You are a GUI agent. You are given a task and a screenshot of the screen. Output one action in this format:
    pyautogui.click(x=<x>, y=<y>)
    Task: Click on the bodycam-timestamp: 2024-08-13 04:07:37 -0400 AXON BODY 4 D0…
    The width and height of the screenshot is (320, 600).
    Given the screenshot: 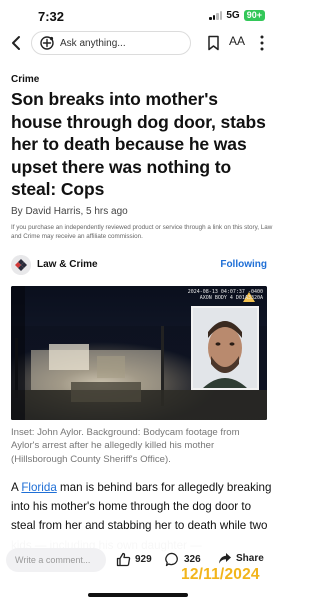 What is the action you would take?
    pyautogui.click(x=225, y=295)
    